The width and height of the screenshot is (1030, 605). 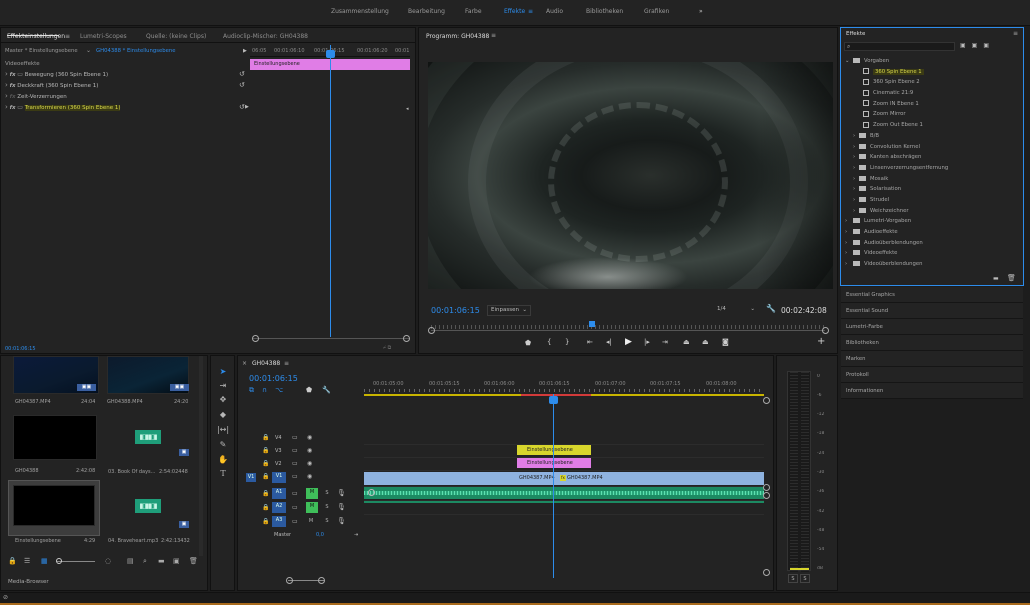 I want to click on panel-history: Protokoll, so click(x=932, y=375).